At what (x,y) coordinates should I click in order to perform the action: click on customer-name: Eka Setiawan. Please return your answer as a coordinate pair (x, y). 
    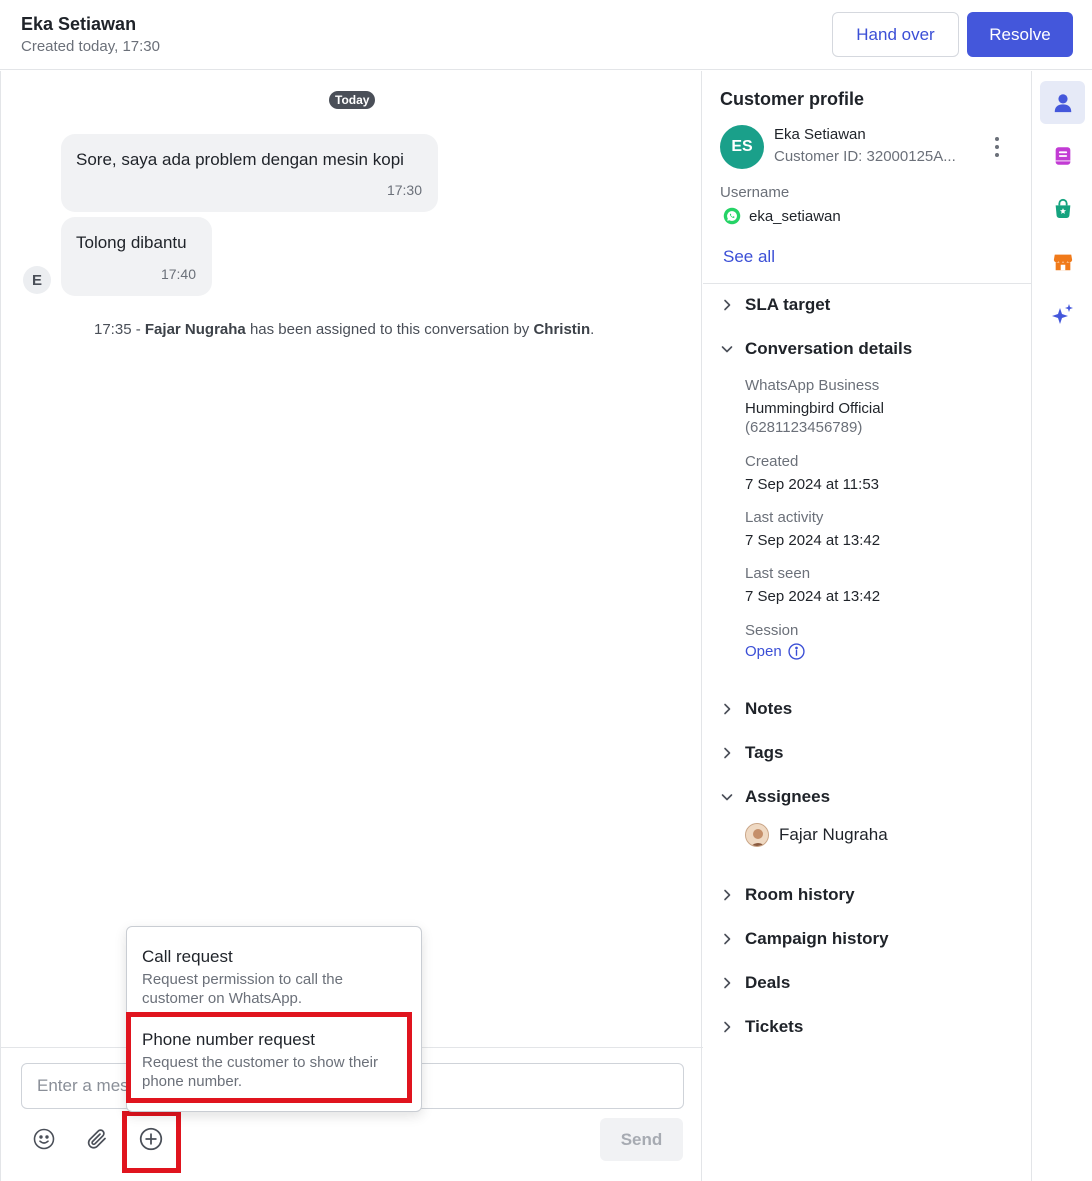
    Looking at the image, I should click on (820, 134).